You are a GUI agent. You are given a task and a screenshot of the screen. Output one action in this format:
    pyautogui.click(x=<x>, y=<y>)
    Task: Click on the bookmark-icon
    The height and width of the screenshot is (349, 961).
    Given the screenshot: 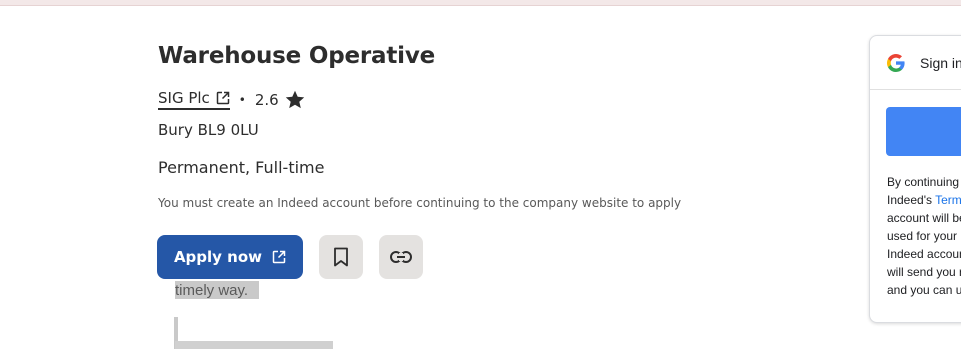 What is the action you would take?
    pyautogui.click(x=341, y=257)
    